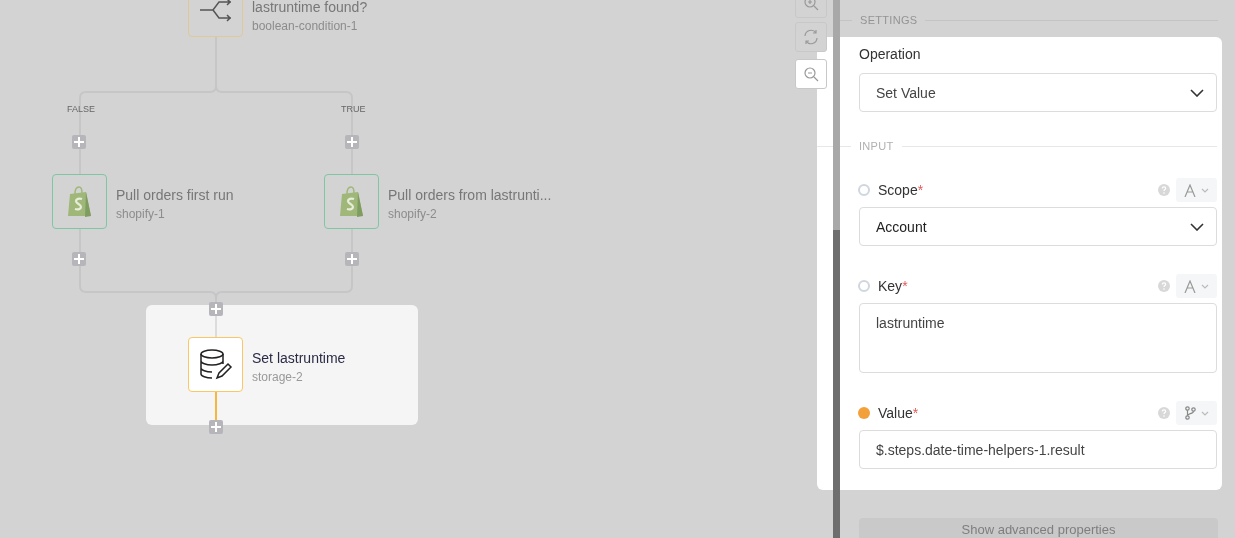 This screenshot has height=538, width=1235. What do you see at coordinates (310, 7) in the screenshot?
I see `step-title: lastruntime found?` at bounding box center [310, 7].